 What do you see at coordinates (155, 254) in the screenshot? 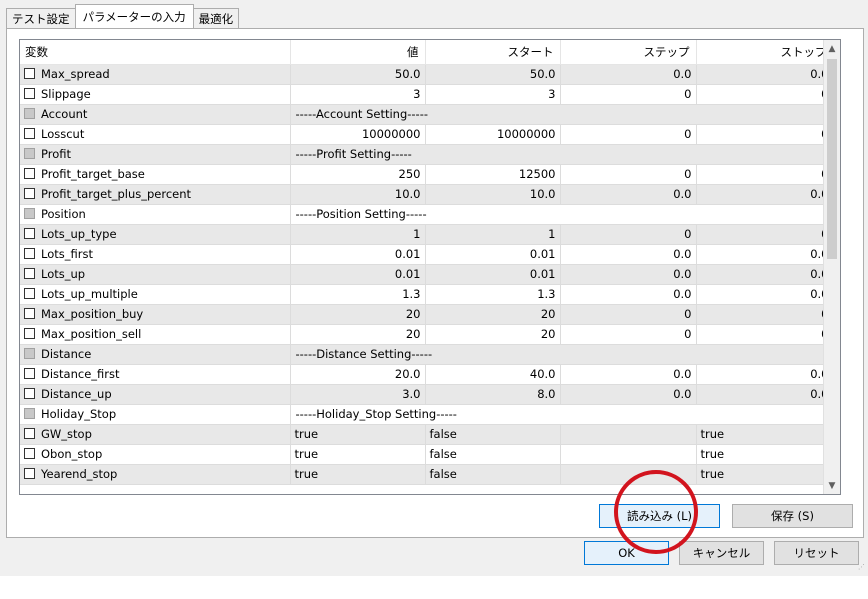
I see `parameter-name-cell: Lots_first` at bounding box center [155, 254].